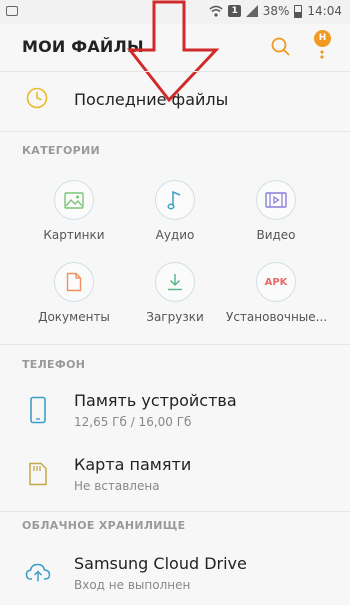 Image resolution: width=350 pixels, height=605 pixels. What do you see at coordinates (54, 364) in the screenshot?
I see `section-header-phone: ТЕЛЕФОН` at bounding box center [54, 364].